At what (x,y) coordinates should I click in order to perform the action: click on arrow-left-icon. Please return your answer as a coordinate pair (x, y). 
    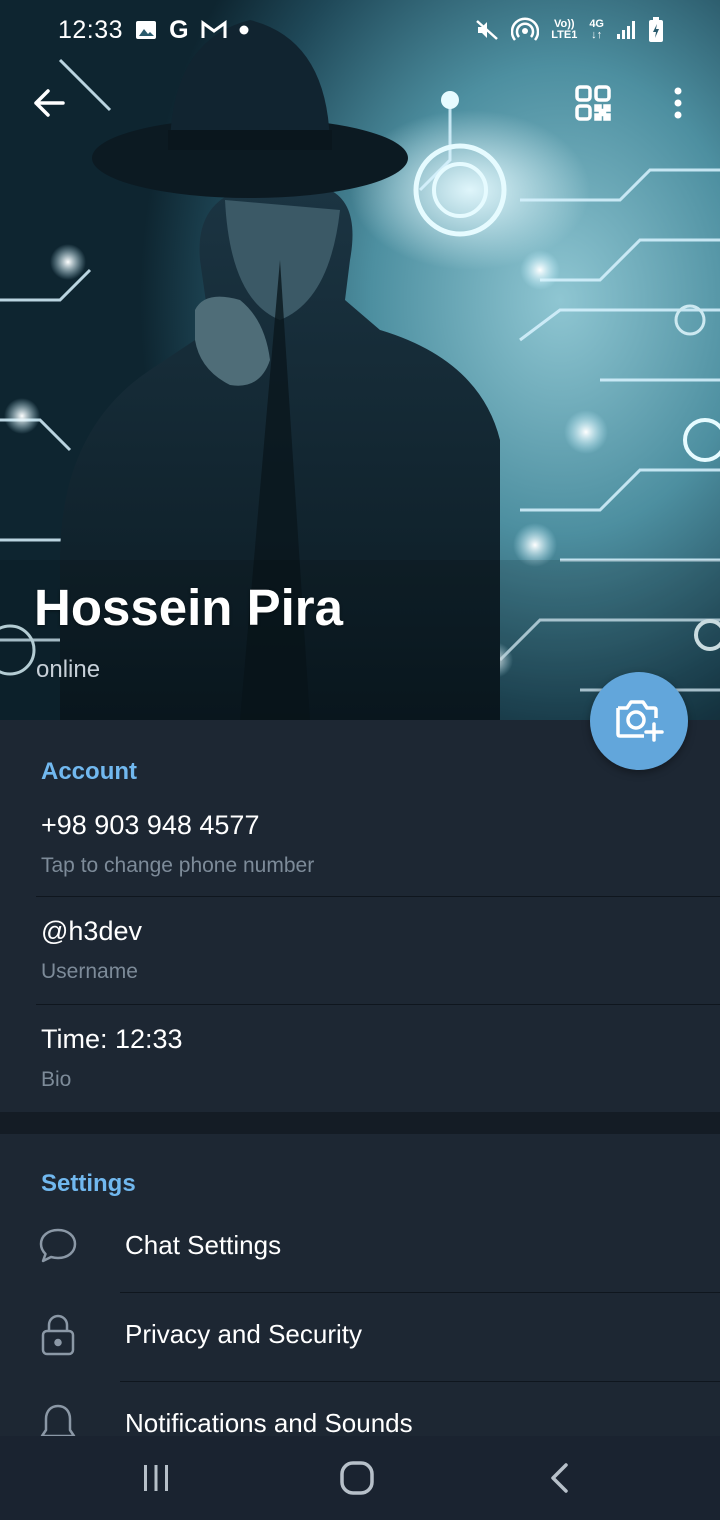
    Looking at the image, I should click on (49, 105).